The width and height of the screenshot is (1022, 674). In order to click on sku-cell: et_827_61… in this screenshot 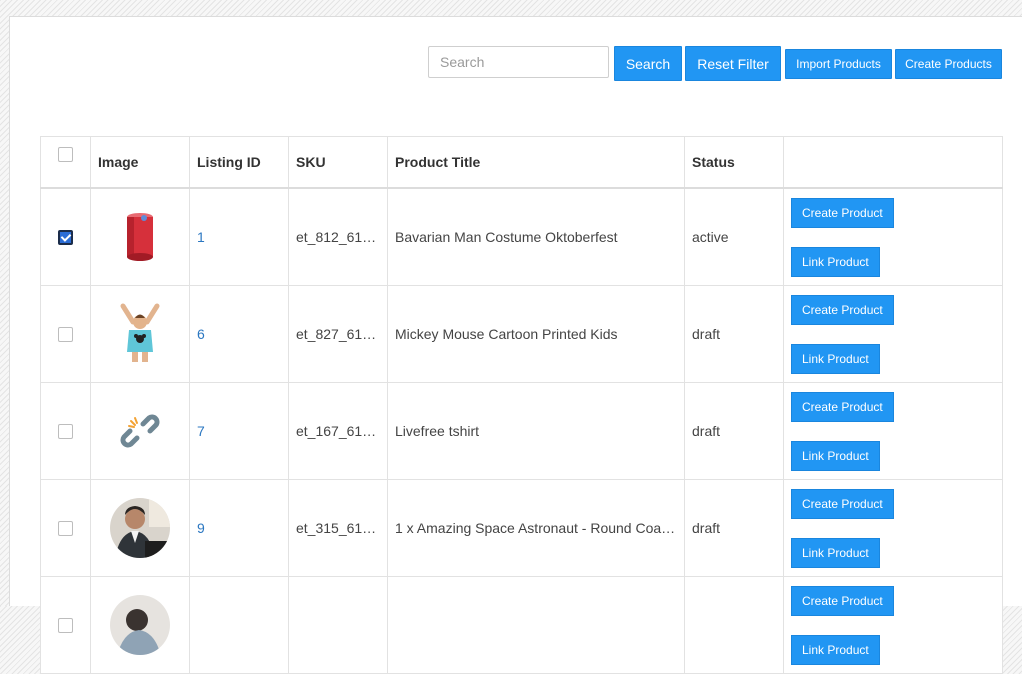, I will do `click(338, 334)`.